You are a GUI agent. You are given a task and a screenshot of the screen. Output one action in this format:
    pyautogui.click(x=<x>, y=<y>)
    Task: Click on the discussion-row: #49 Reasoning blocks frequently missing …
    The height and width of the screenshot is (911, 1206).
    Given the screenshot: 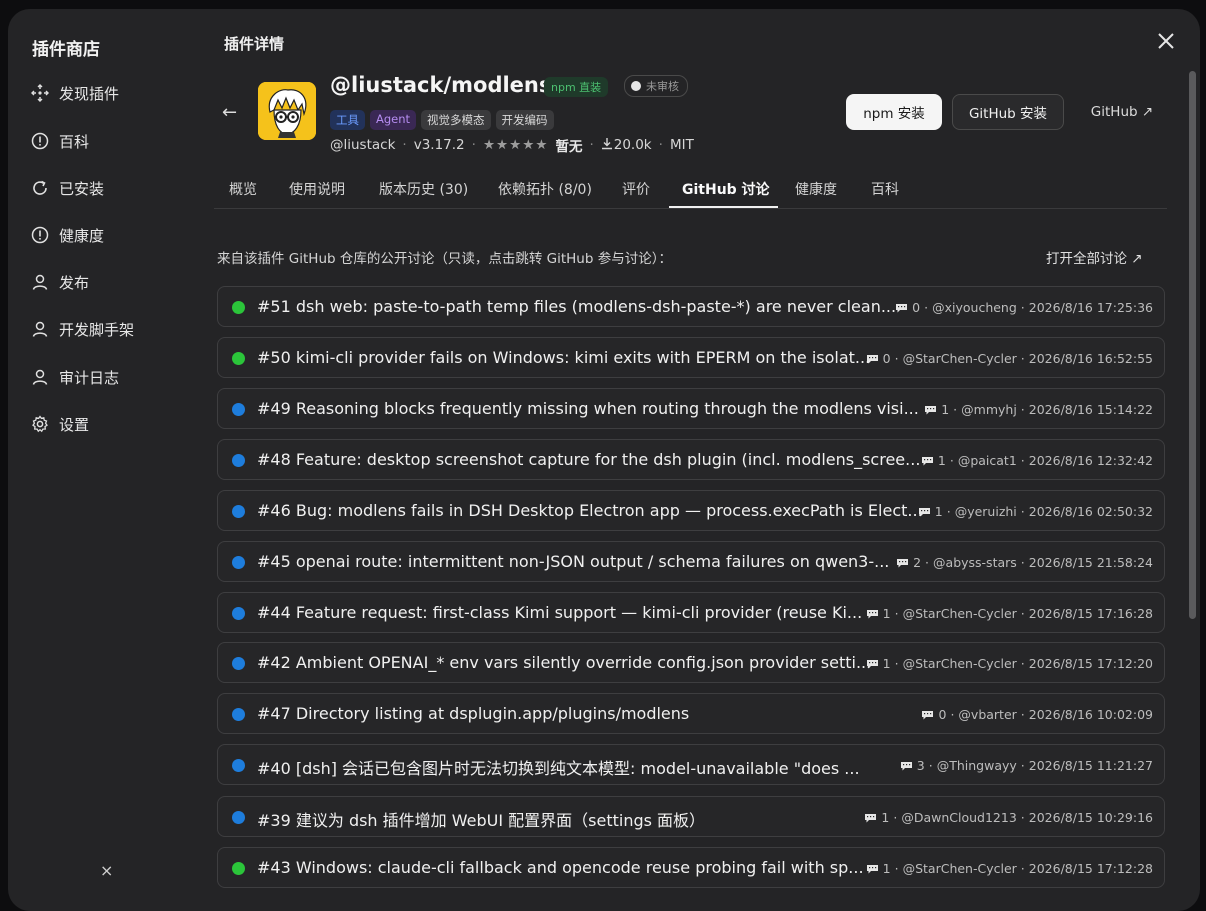 What is the action you would take?
    pyautogui.click(x=691, y=408)
    